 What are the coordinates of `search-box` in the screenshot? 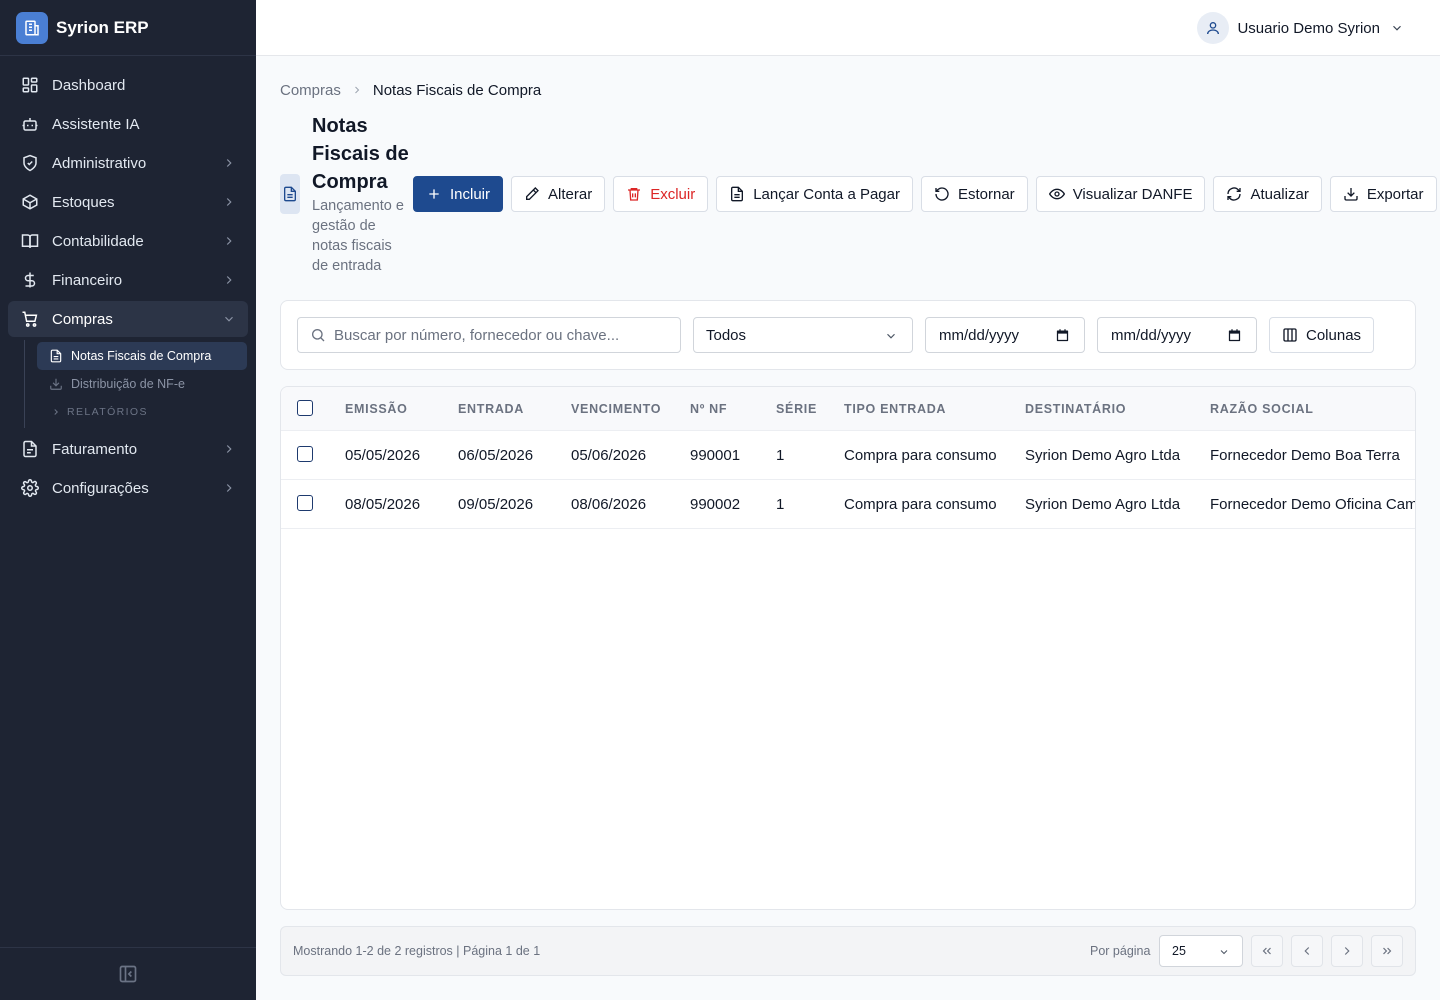 It's located at (489, 335).